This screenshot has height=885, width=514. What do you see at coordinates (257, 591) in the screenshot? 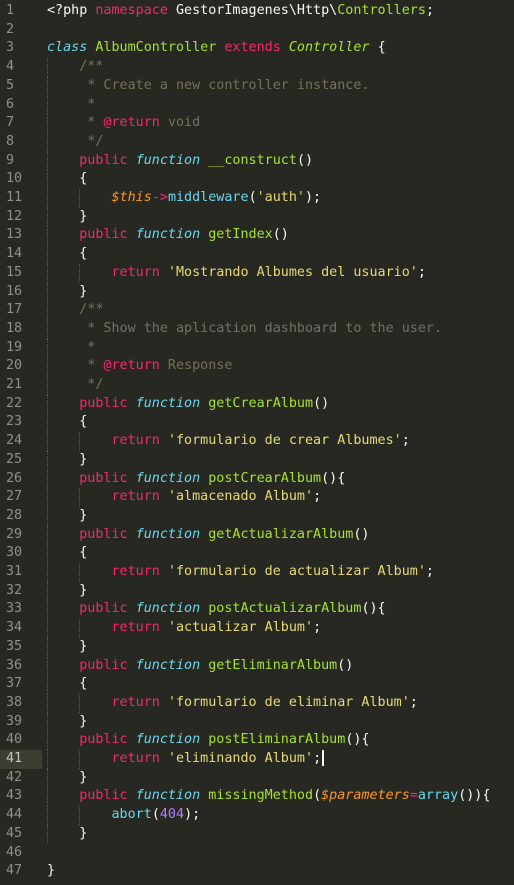
I see `code-line: 32 }` at bounding box center [257, 591].